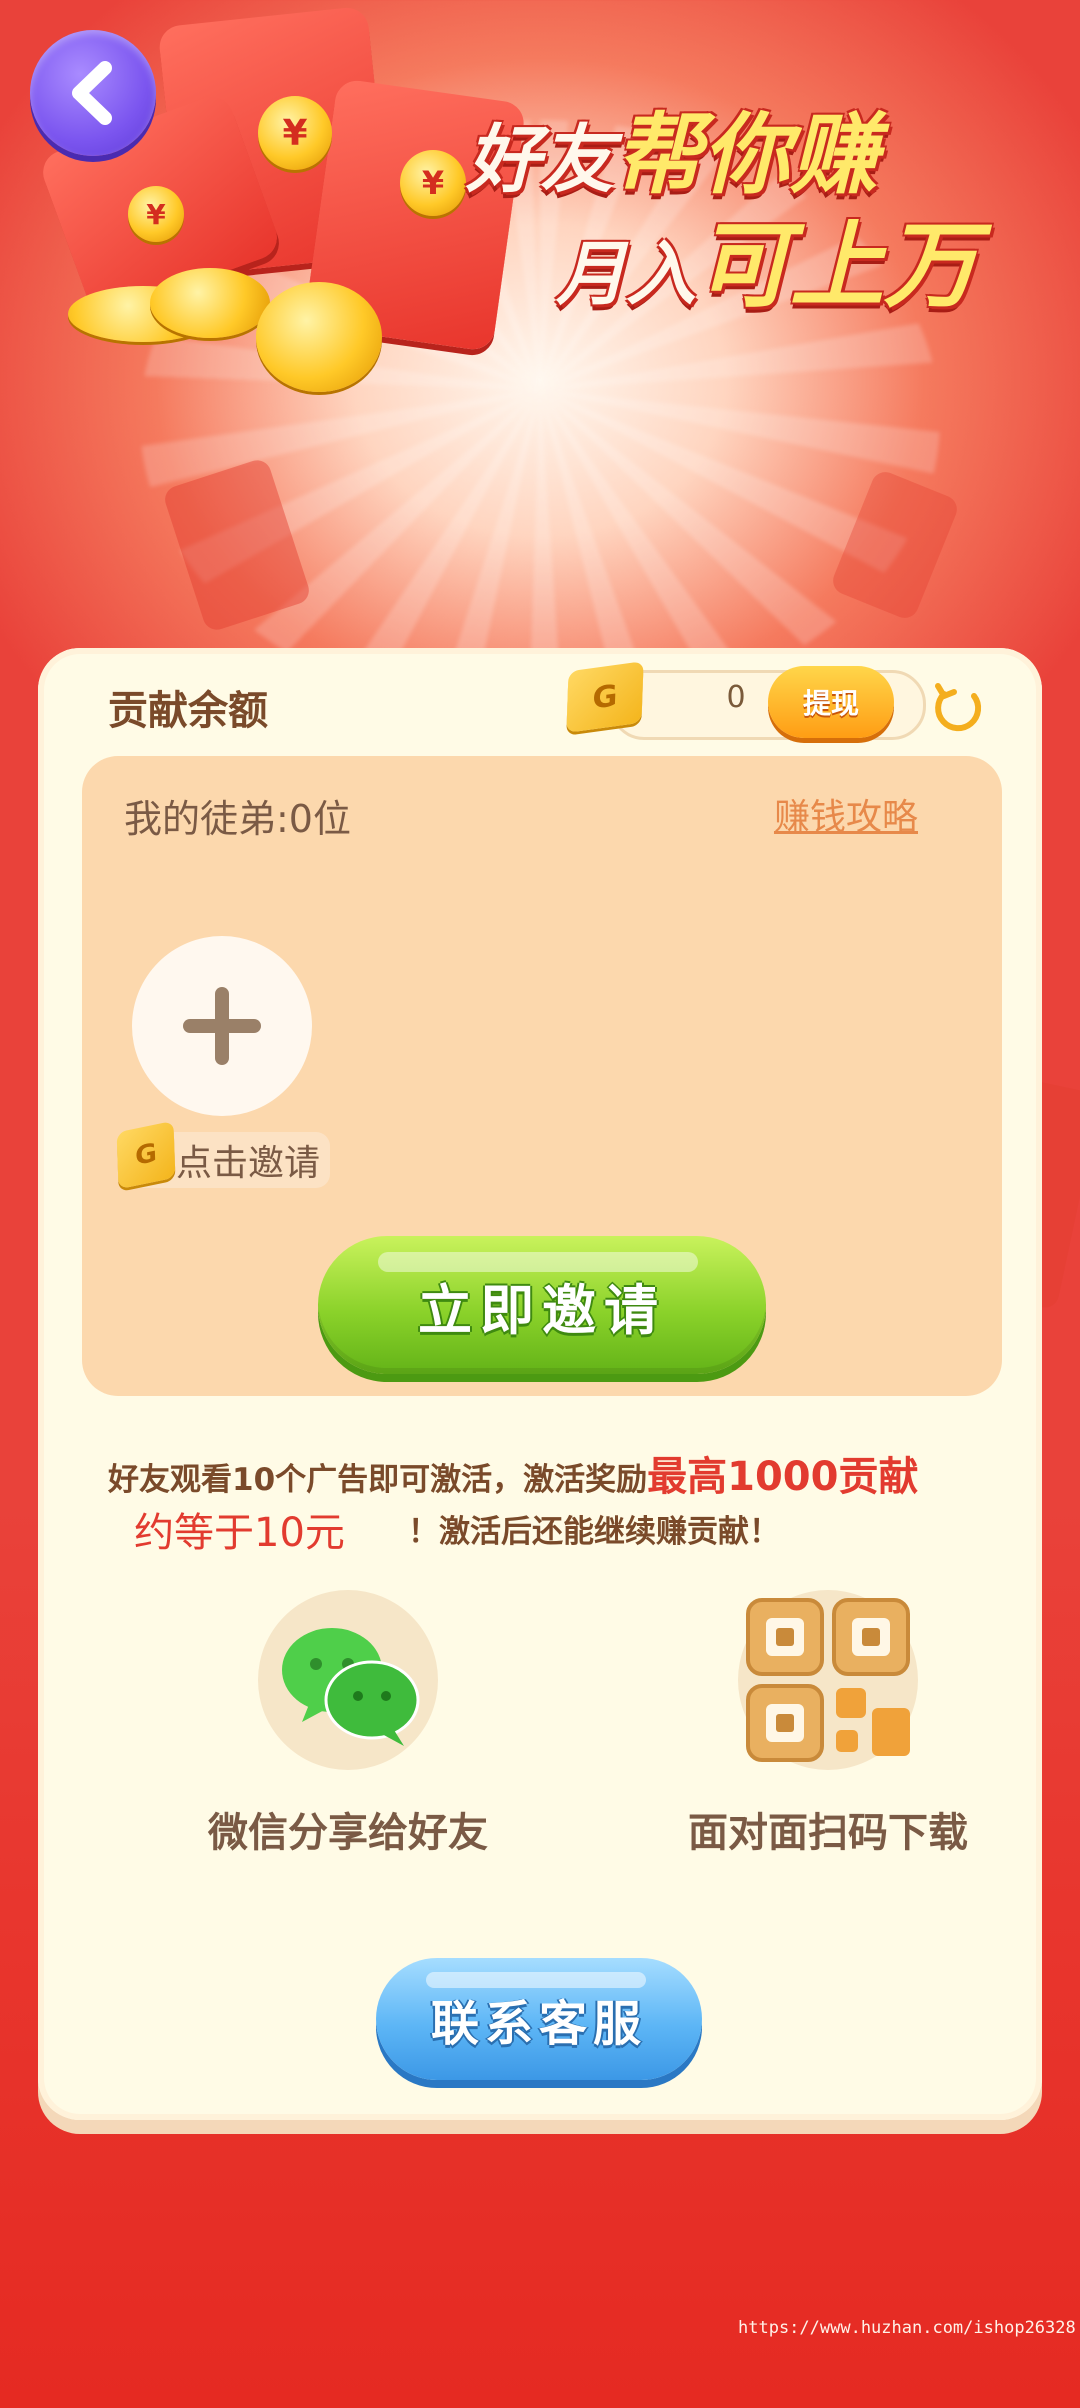 The height and width of the screenshot is (2408, 1080). I want to click on watermark-url: https://www.huzhan.com/ishop26328, so click(907, 2328).